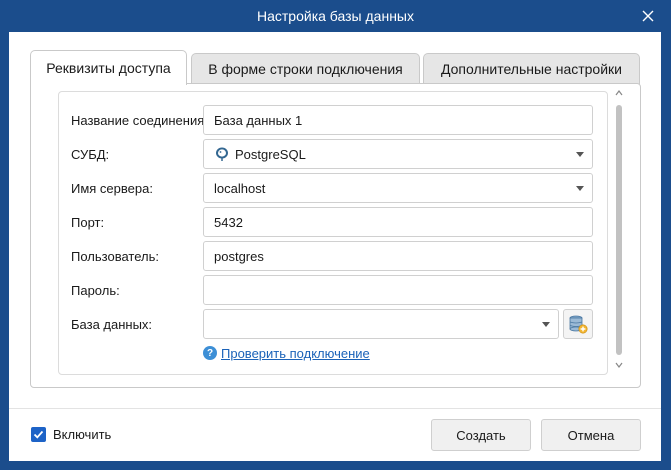 The width and height of the screenshot is (671, 470). What do you see at coordinates (112, 188) in the screenshot?
I see `server-label: Имя сервера:` at bounding box center [112, 188].